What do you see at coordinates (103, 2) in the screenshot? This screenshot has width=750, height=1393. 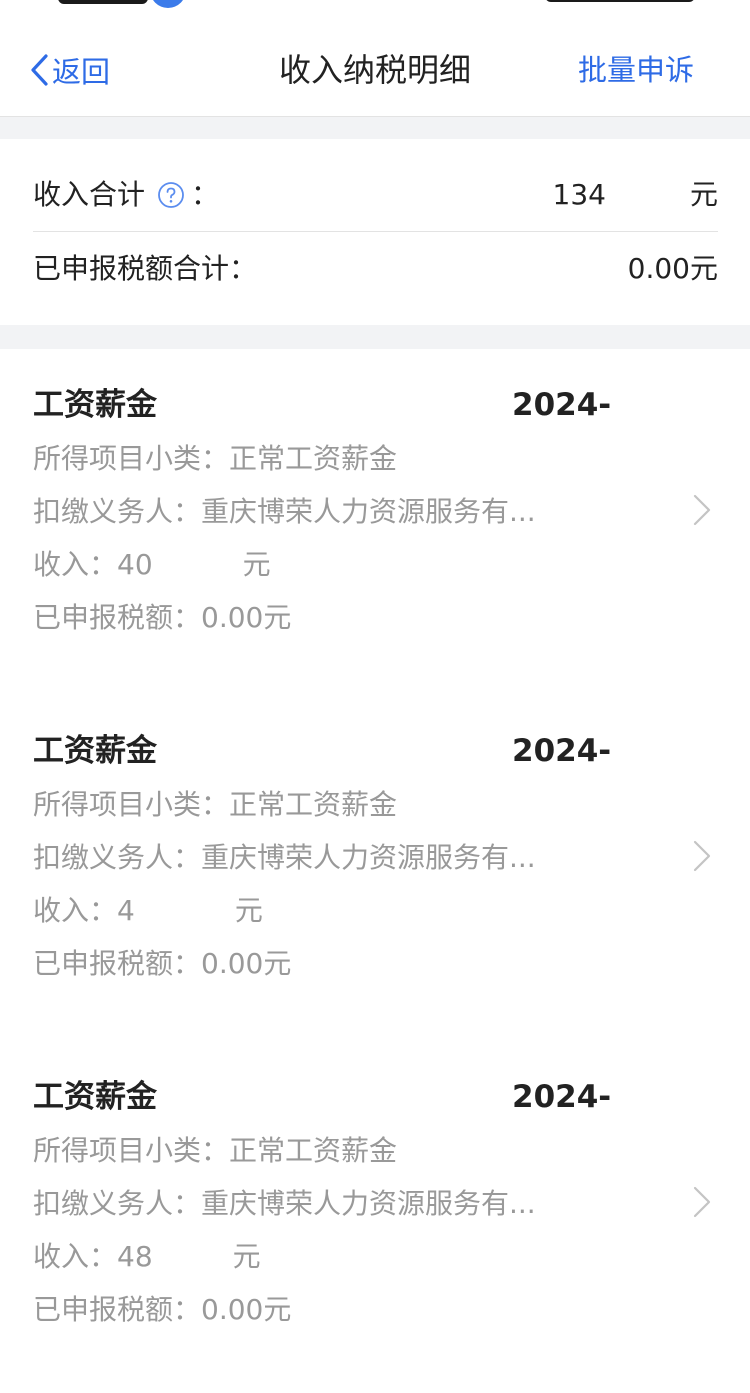 I see `status-time-area` at bounding box center [103, 2].